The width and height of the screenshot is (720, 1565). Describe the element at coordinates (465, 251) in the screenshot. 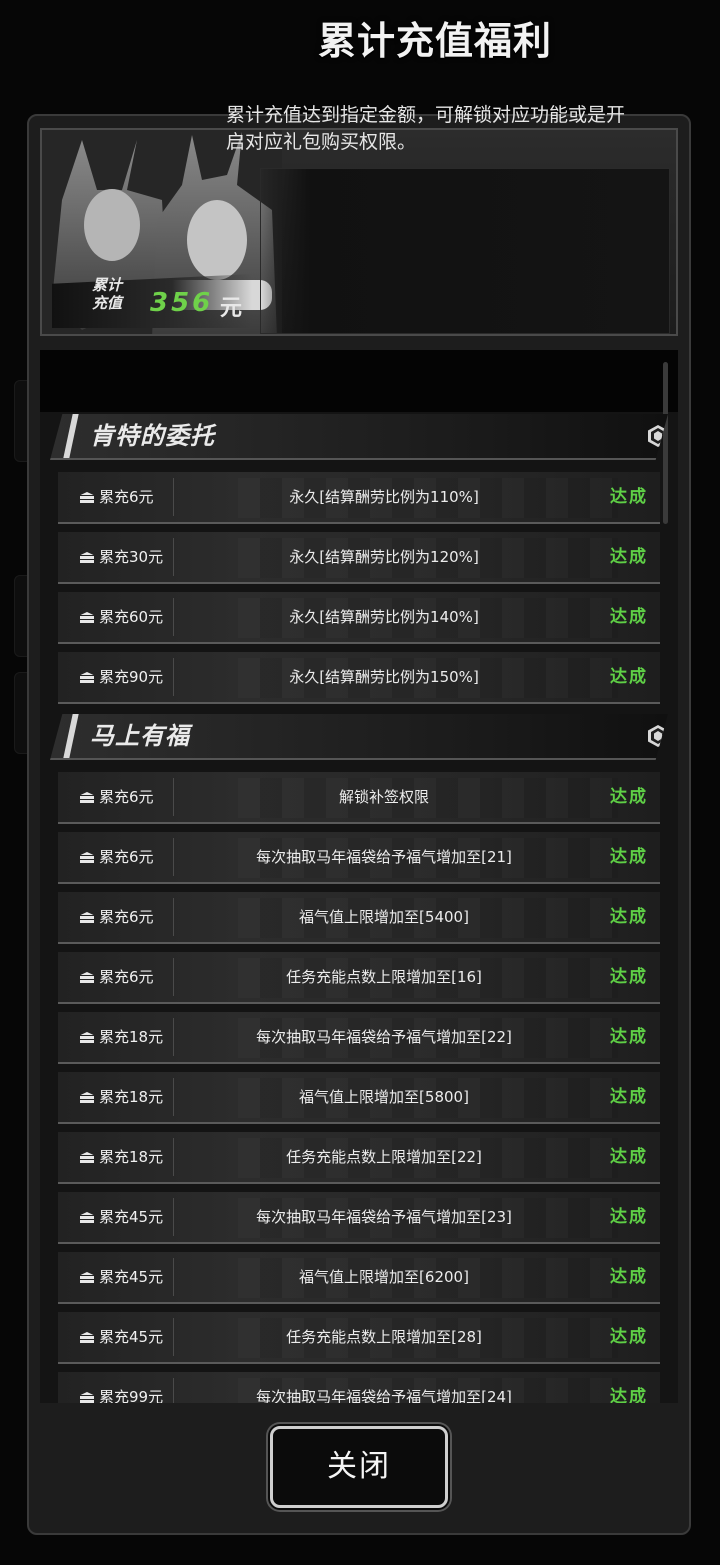

I see `description-box` at that location.